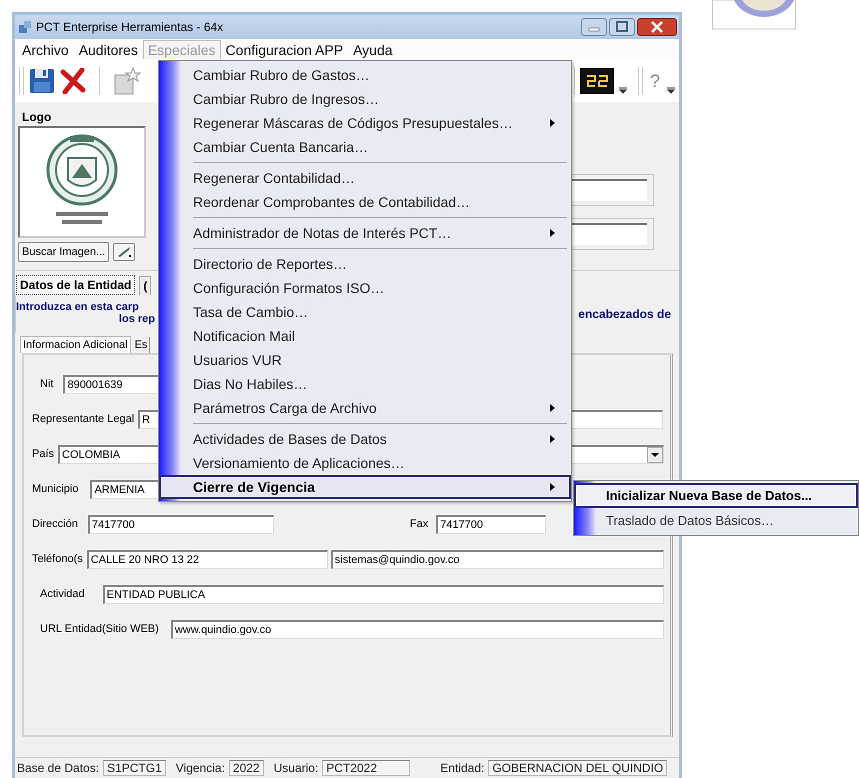 This screenshot has height=778, width=859. What do you see at coordinates (134, 768) in the screenshot?
I see `status-value: S1PCTG1` at bounding box center [134, 768].